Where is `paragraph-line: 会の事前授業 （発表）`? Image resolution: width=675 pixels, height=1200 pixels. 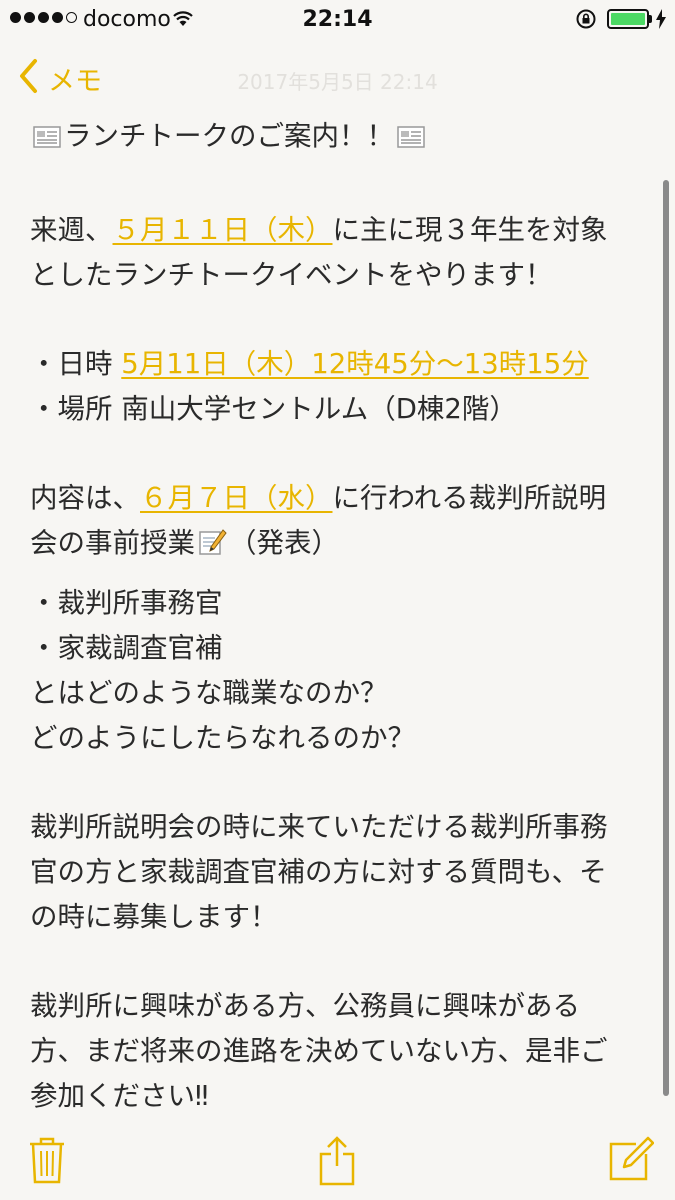 paragraph-line: 会の事前授業 （発表） is located at coordinates (335, 546).